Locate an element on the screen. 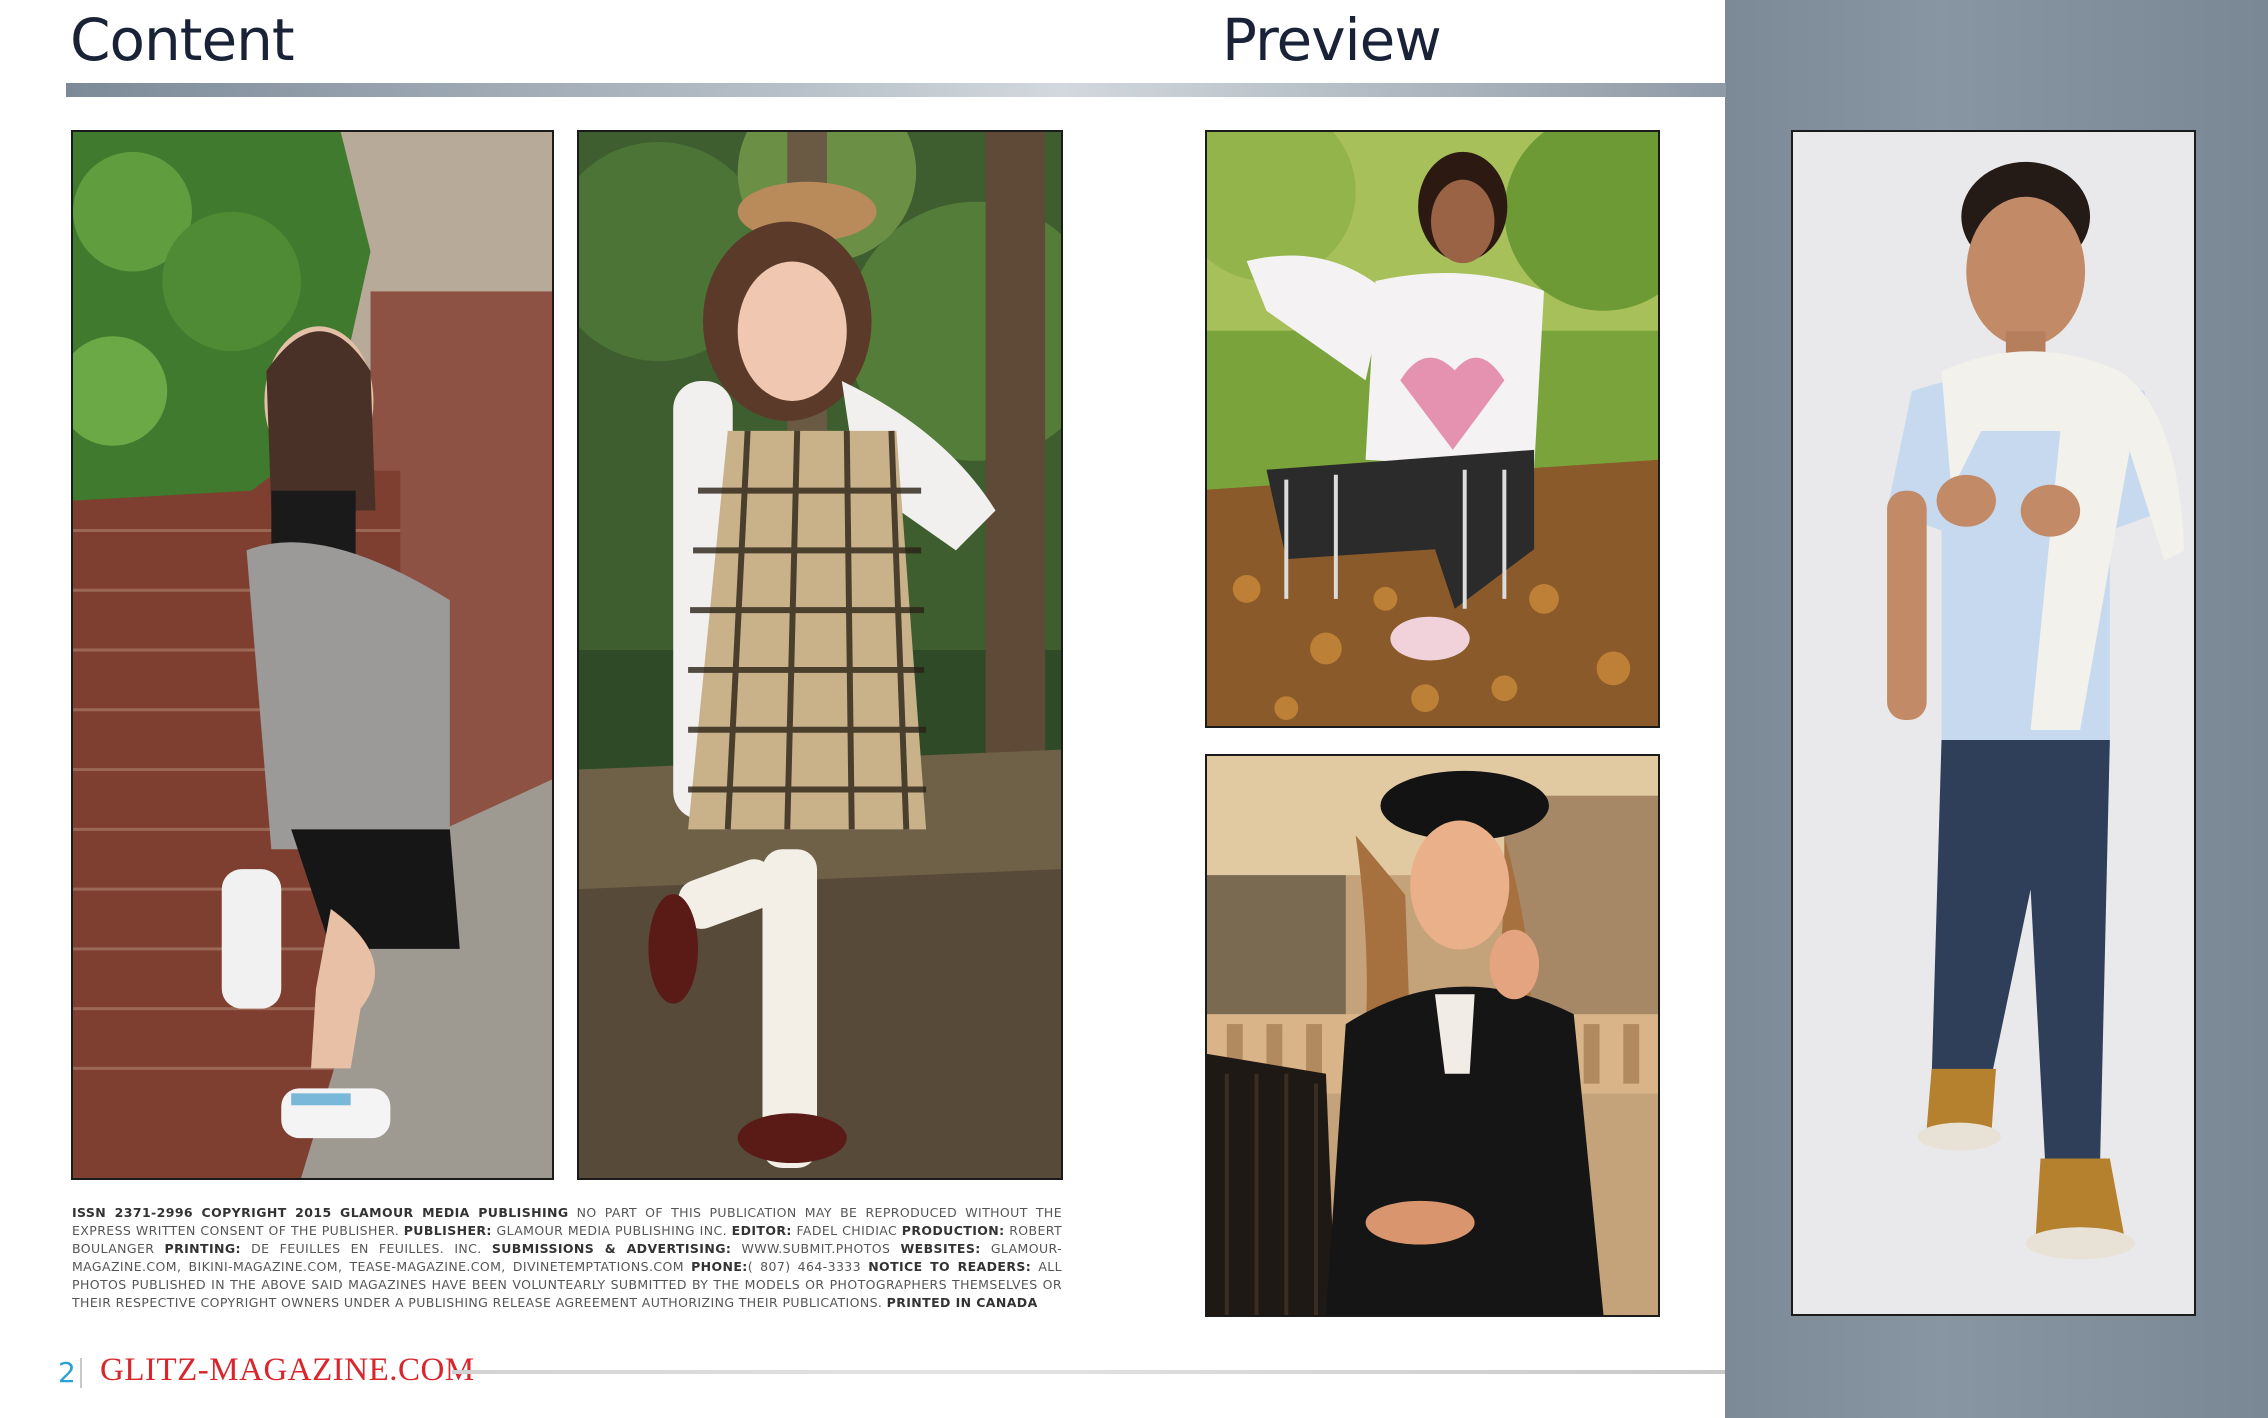 This screenshot has width=2268, height=1418. page-number: 2 is located at coordinates (67, 1372).